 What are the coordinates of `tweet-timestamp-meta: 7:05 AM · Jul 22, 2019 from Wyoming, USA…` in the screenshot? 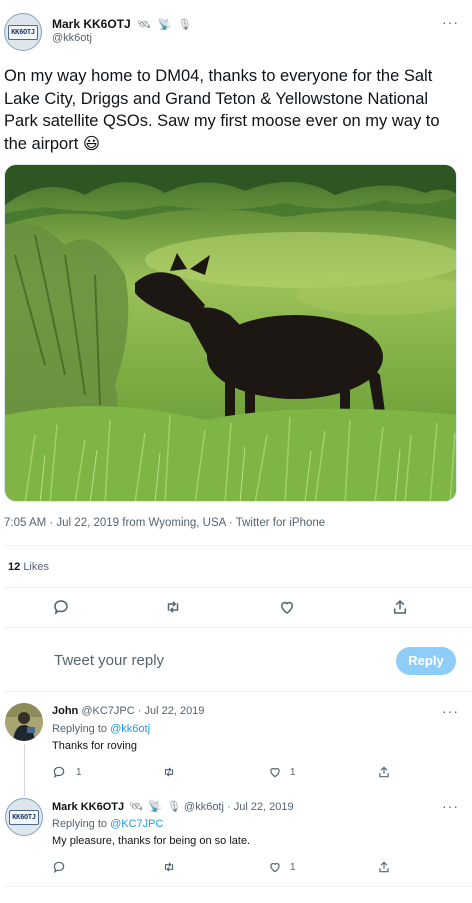 It's located at (164, 523).